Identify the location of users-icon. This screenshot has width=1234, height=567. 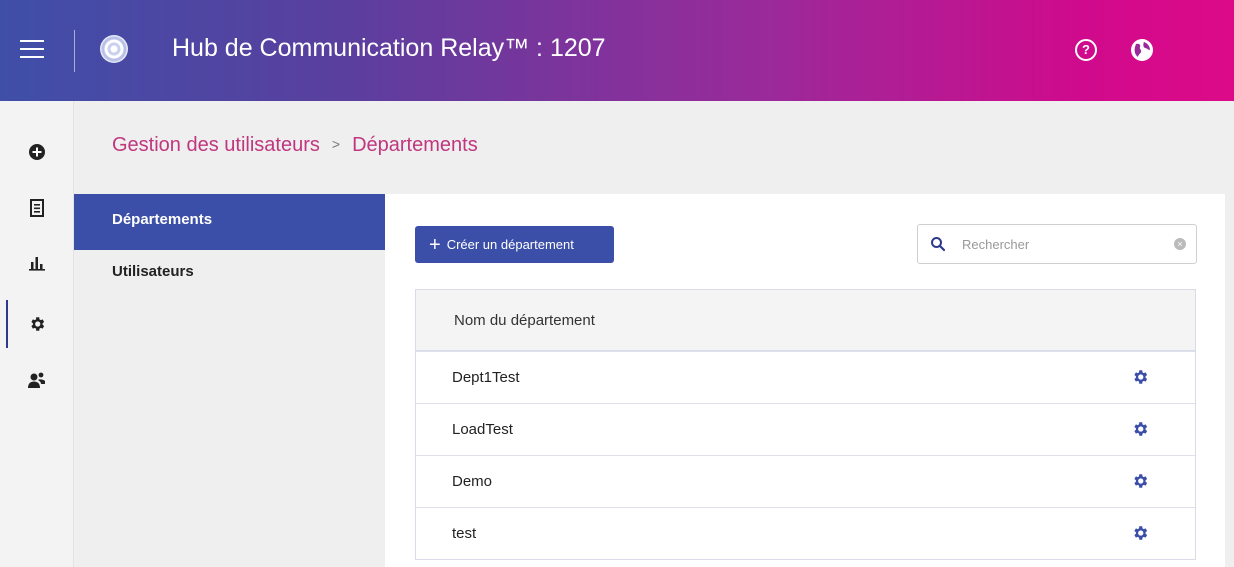
(37, 380).